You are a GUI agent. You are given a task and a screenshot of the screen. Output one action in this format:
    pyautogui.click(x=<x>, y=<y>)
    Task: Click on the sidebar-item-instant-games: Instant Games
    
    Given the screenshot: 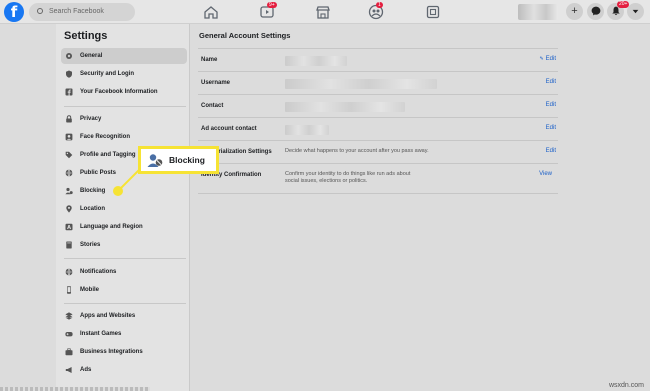 What is the action you would take?
    pyautogui.click(x=124, y=334)
    